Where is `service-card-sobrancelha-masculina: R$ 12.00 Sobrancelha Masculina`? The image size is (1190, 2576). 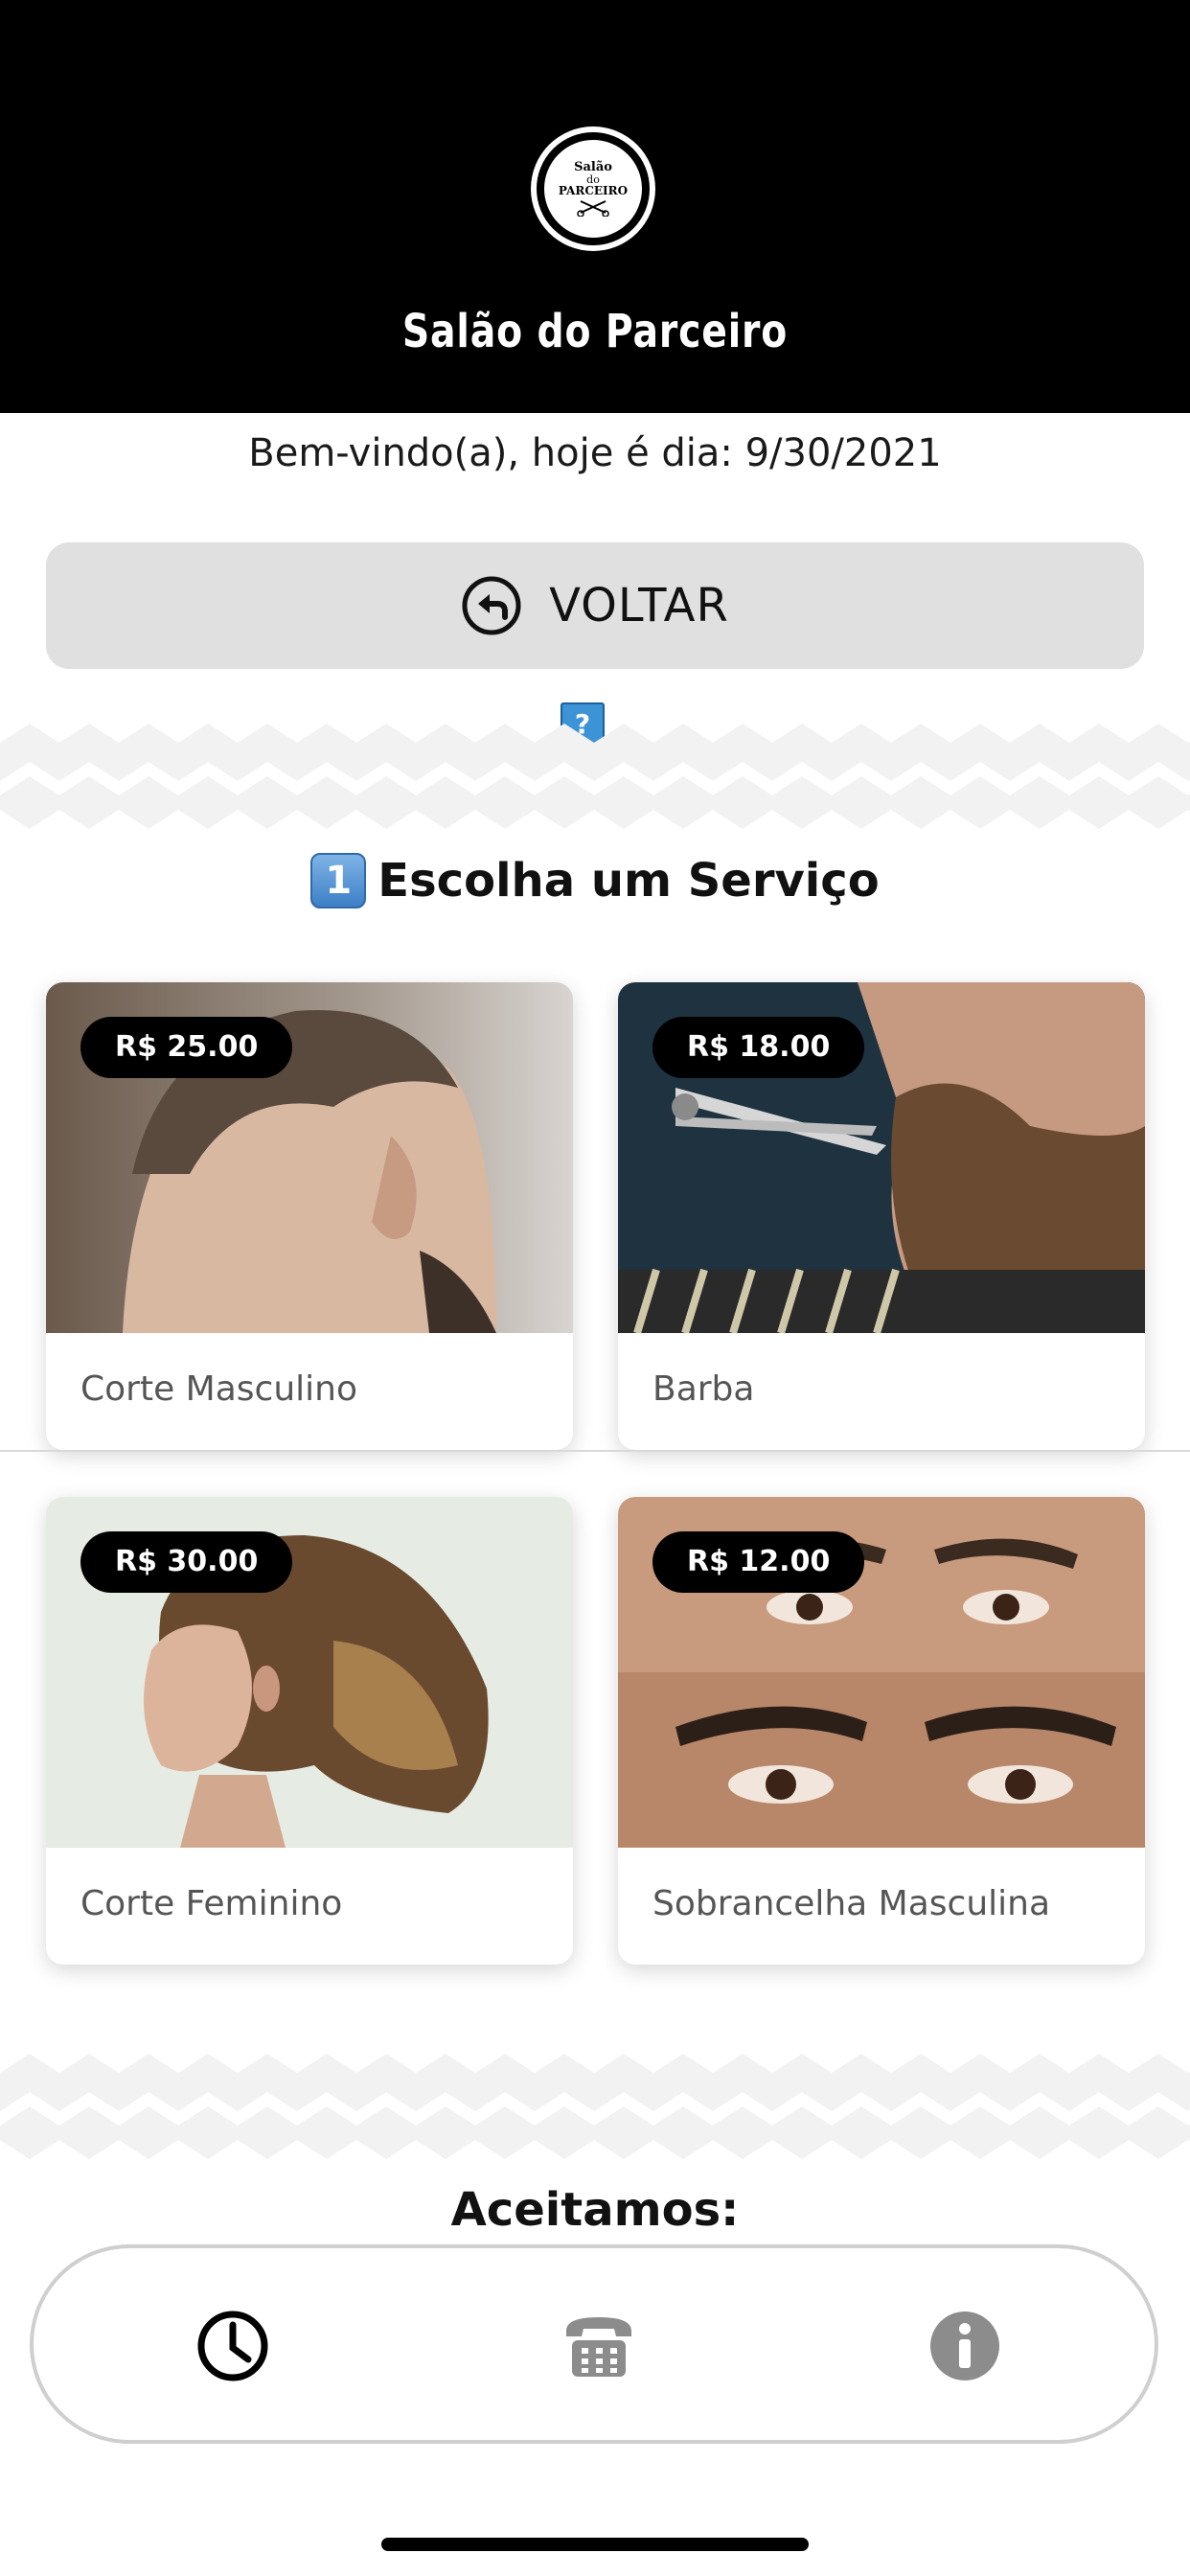
service-card-sobrancelha-masculina: R$ 12.00 Sobrancelha Masculina is located at coordinates (882, 1731).